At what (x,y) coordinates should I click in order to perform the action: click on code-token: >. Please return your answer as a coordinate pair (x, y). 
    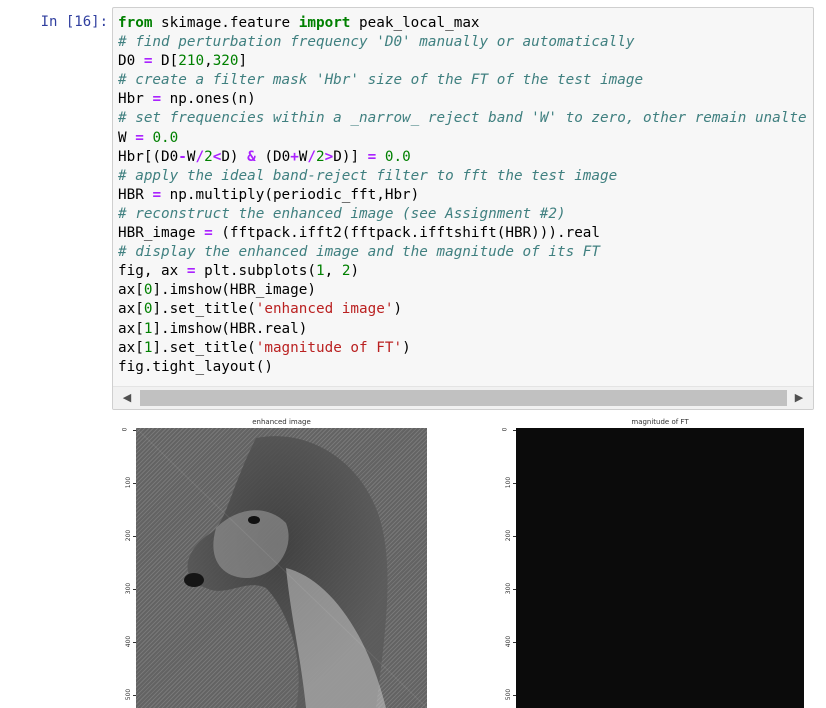
    Looking at the image, I should click on (329, 156).